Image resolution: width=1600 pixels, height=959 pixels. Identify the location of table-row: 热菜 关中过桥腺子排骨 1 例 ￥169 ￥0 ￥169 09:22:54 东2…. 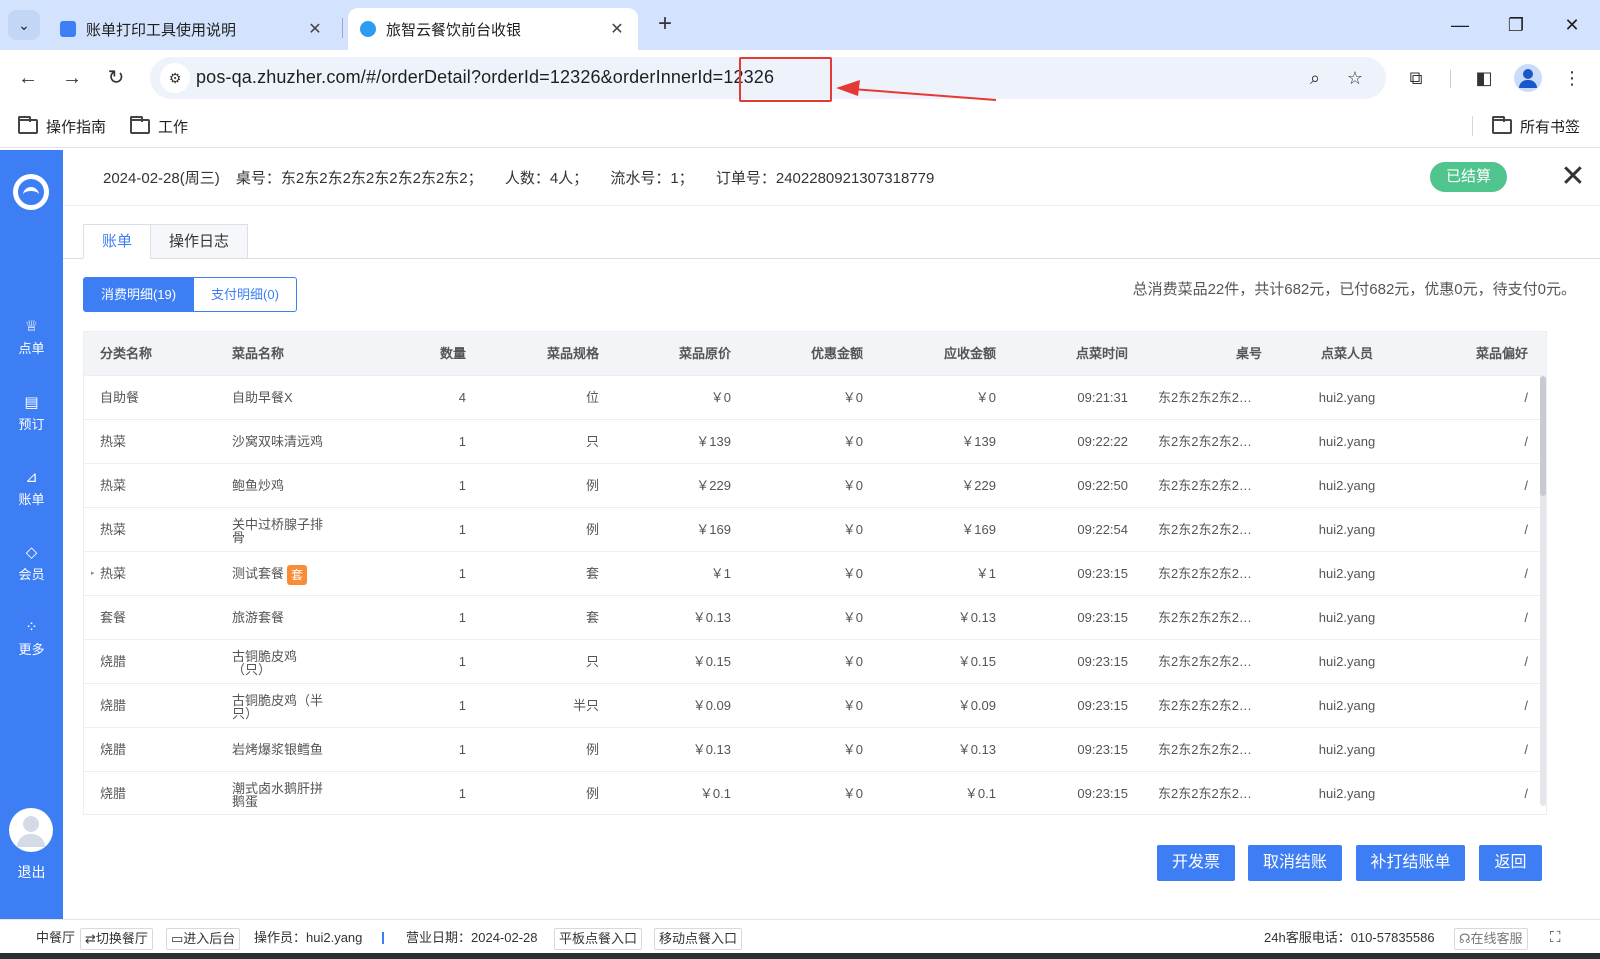
(815, 530).